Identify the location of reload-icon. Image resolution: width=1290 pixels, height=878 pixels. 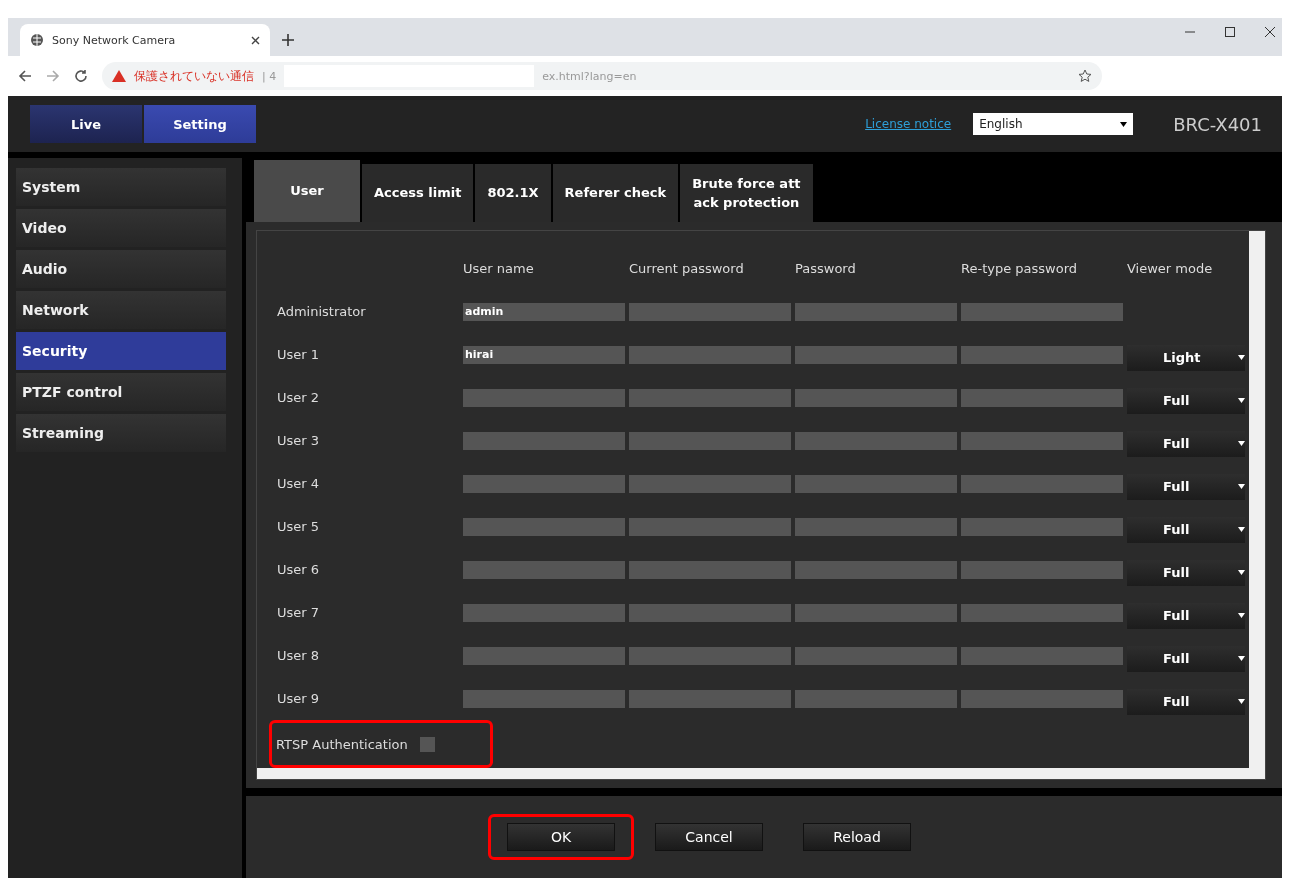
(81, 76).